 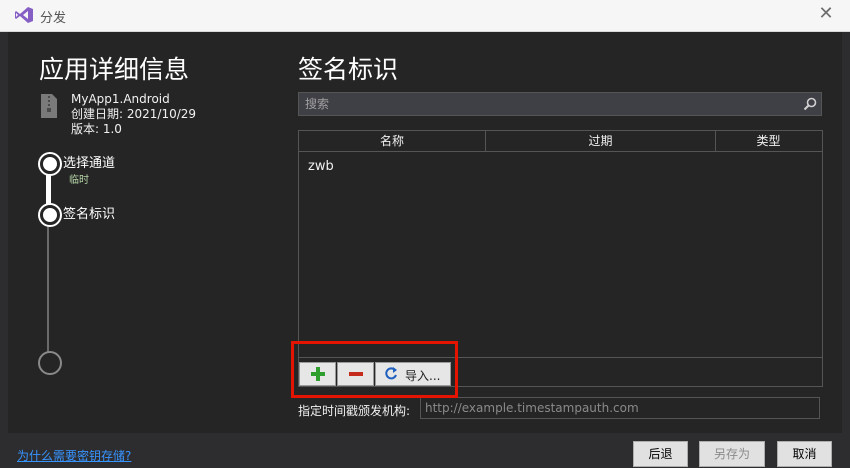 I want to click on app-info: MyApp1.Android 创建日期: 2021/10/29 版本: 1.0, so click(x=133, y=114).